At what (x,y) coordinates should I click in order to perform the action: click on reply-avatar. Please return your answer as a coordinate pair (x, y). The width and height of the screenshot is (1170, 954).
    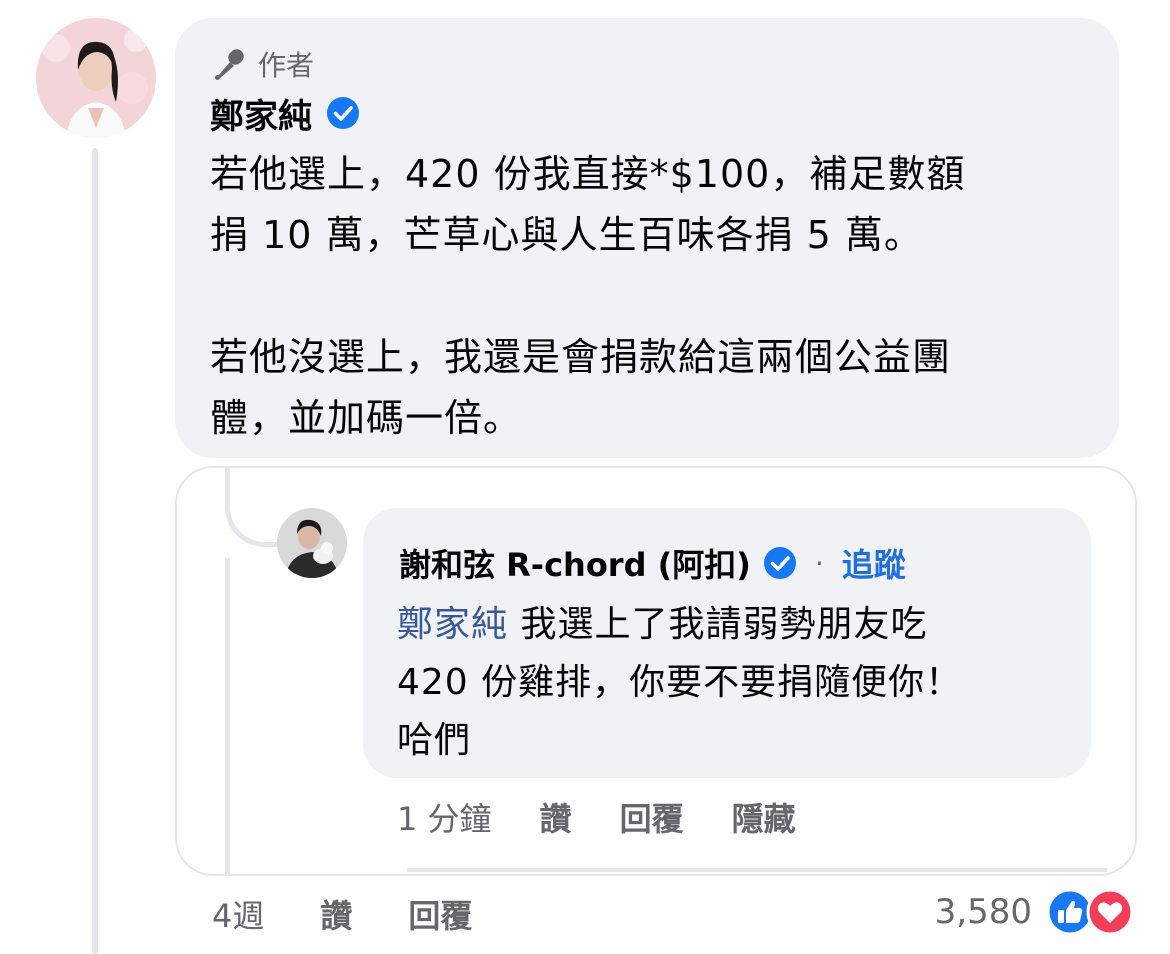
    Looking at the image, I should click on (312, 543).